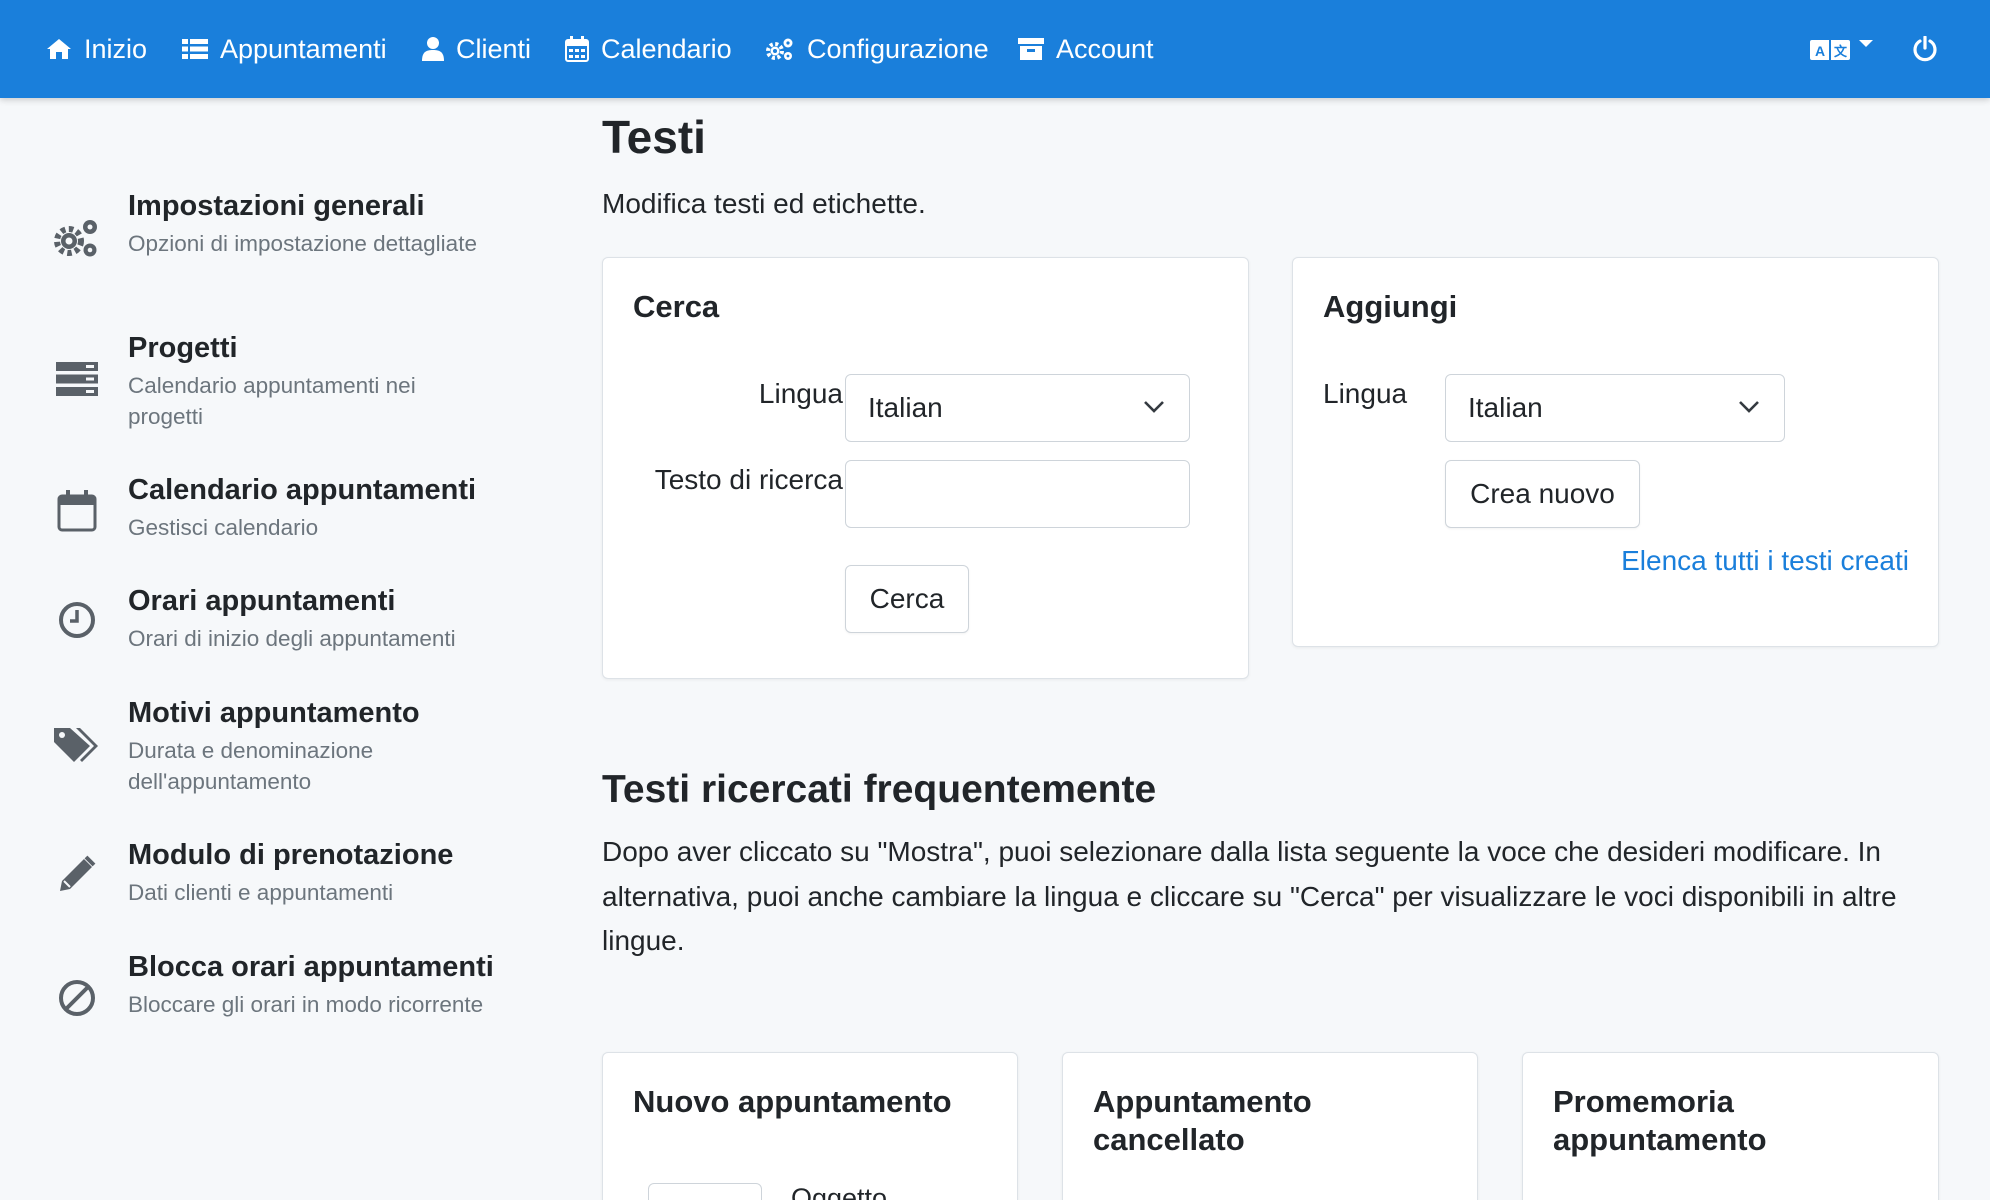  What do you see at coordinates (183, 348) in the screenshot?
I see `sidebar-item-title: Progetti` at bounding box center [183, 348].